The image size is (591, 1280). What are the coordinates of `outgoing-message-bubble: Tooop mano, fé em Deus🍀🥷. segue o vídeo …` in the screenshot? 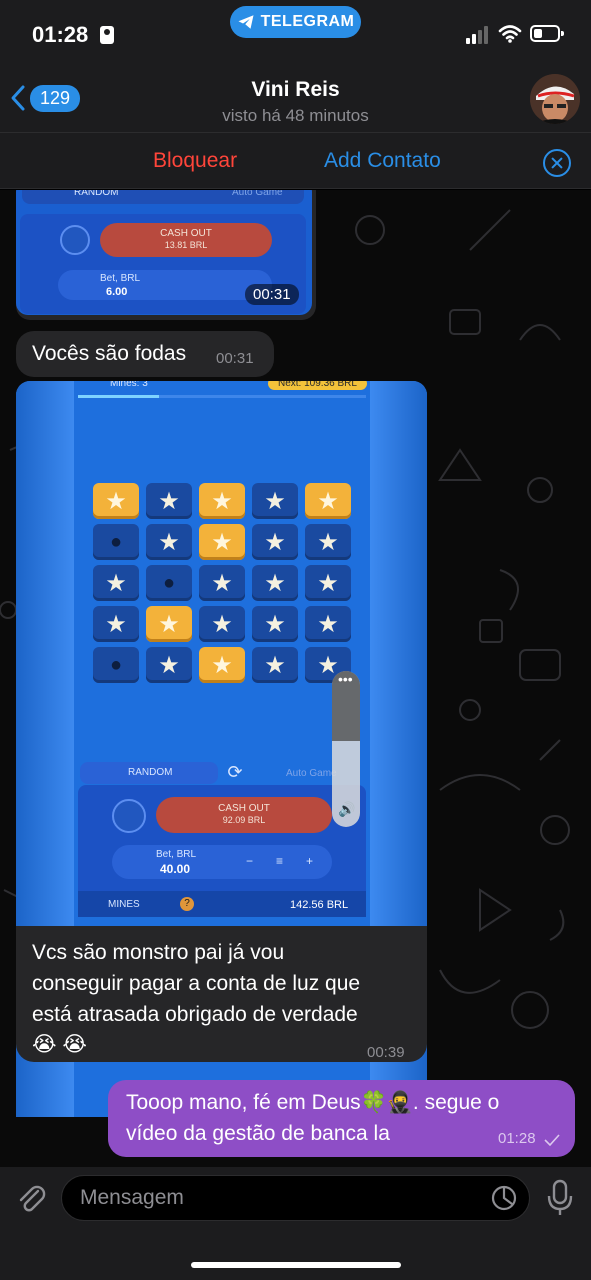 It's located at (341, 1118).